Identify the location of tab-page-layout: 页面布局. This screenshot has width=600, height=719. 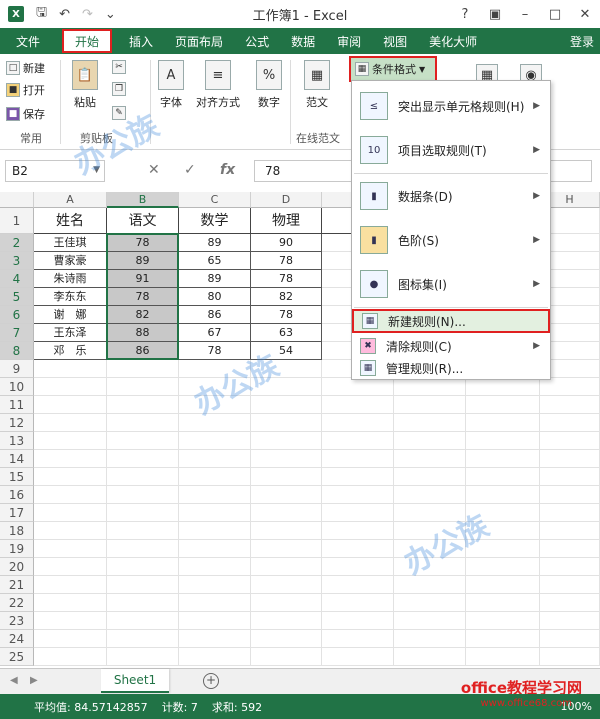
(199, 41).